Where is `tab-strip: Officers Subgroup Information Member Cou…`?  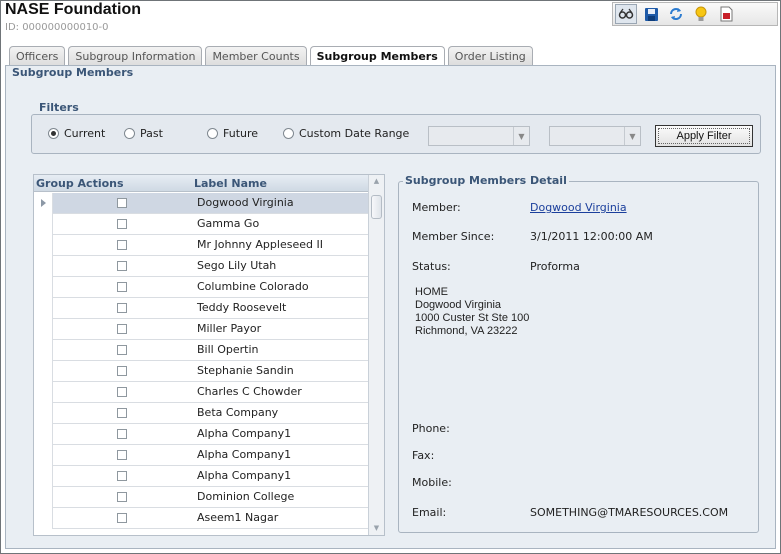 tab-strip: Officers Subgroup Information Member Cou… is located at coordinates (271, 56).